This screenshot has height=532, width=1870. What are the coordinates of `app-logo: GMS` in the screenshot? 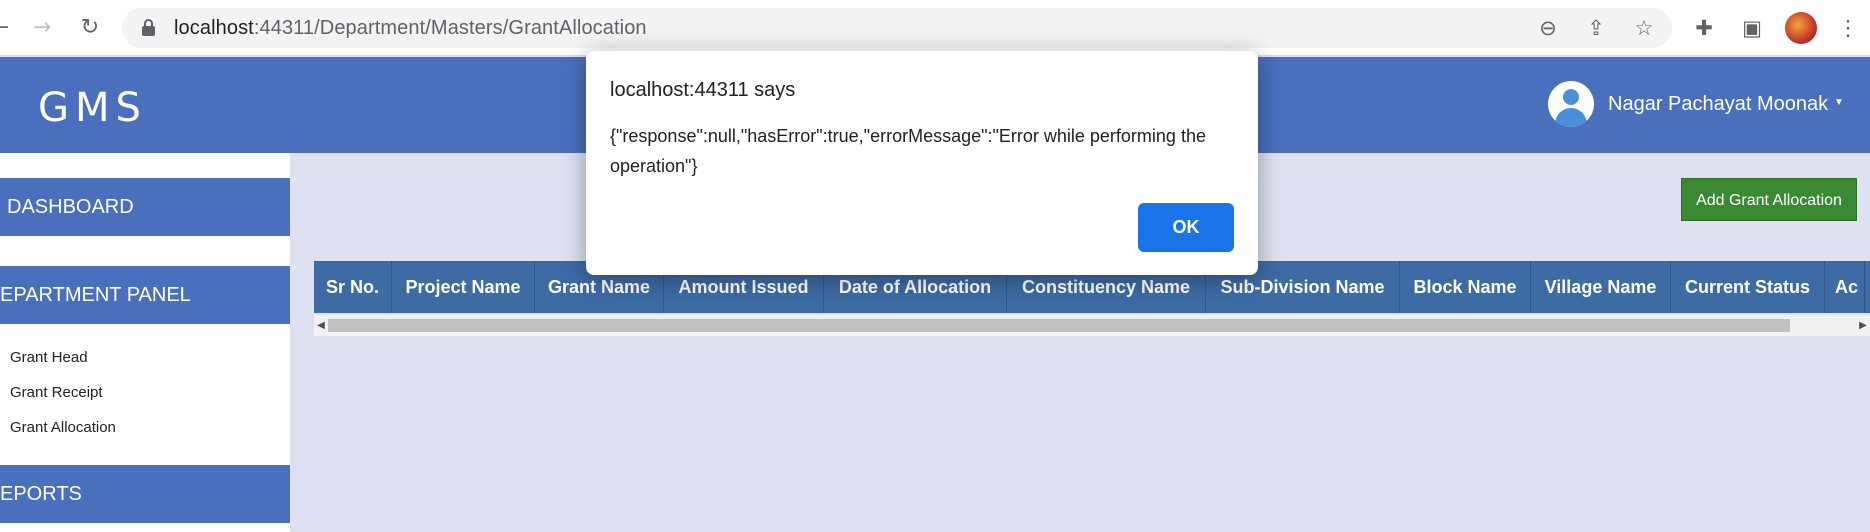 It's located at (92, 108).